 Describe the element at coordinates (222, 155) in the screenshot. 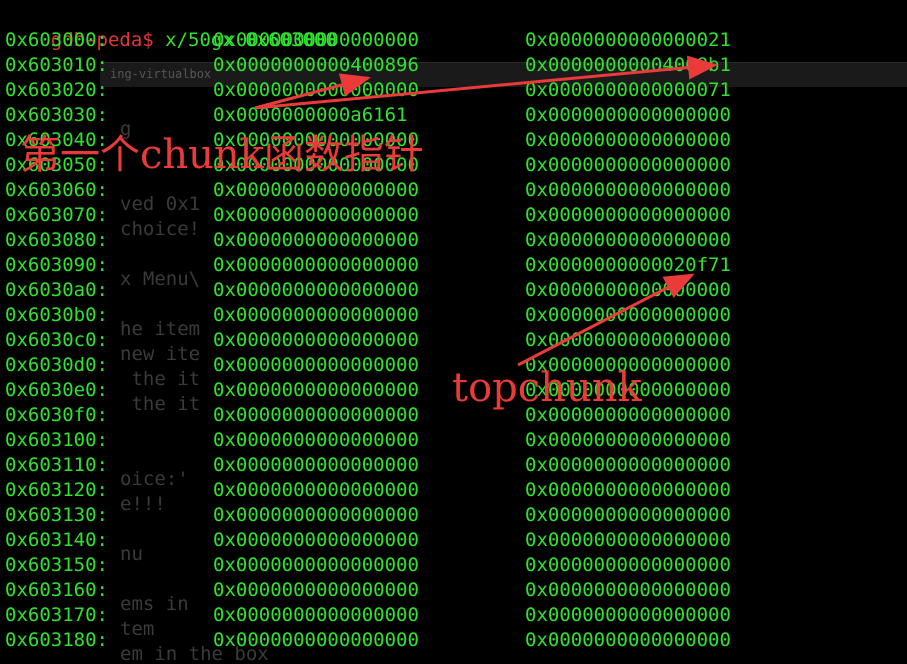

I see `first-chunk-annotation: 第一个chunk函数指针` at that location.